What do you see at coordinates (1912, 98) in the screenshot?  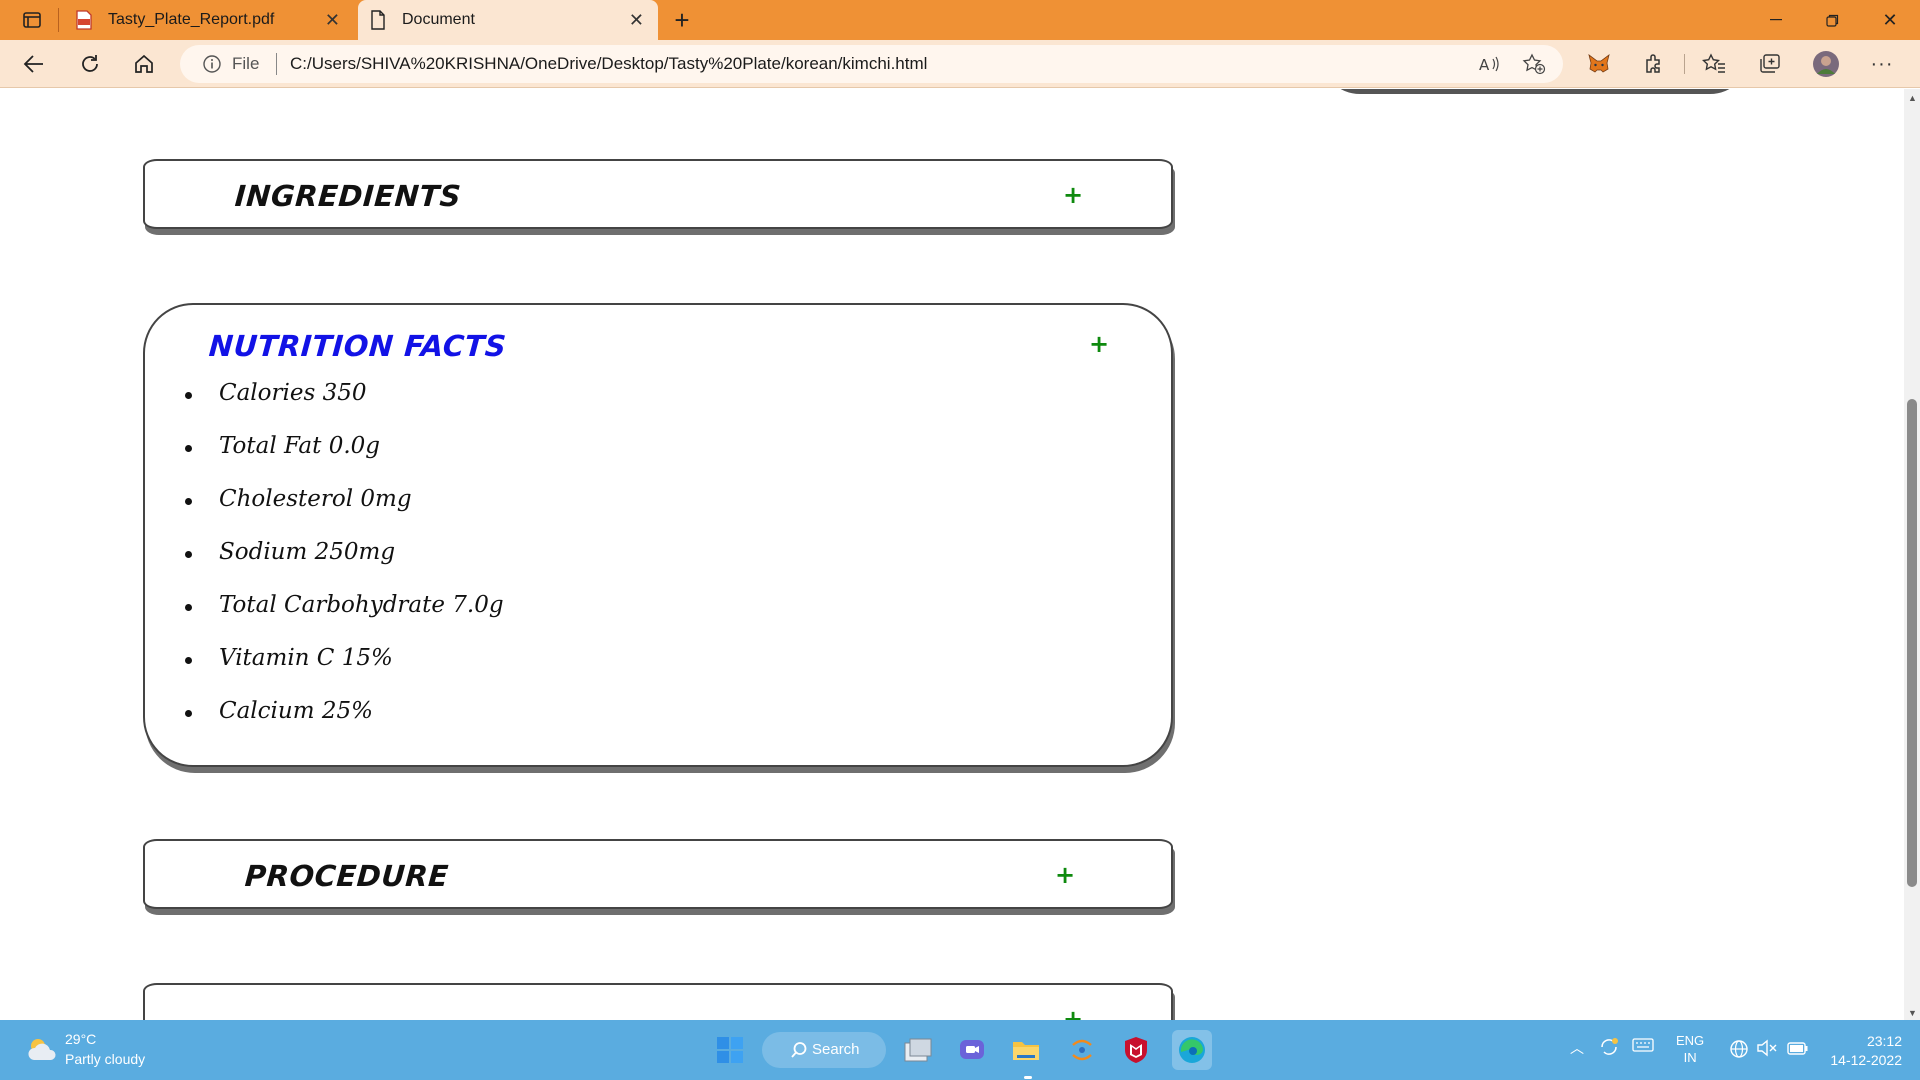 I see `scroll-up-icon: ▲` at bounding box center [1912, 98].